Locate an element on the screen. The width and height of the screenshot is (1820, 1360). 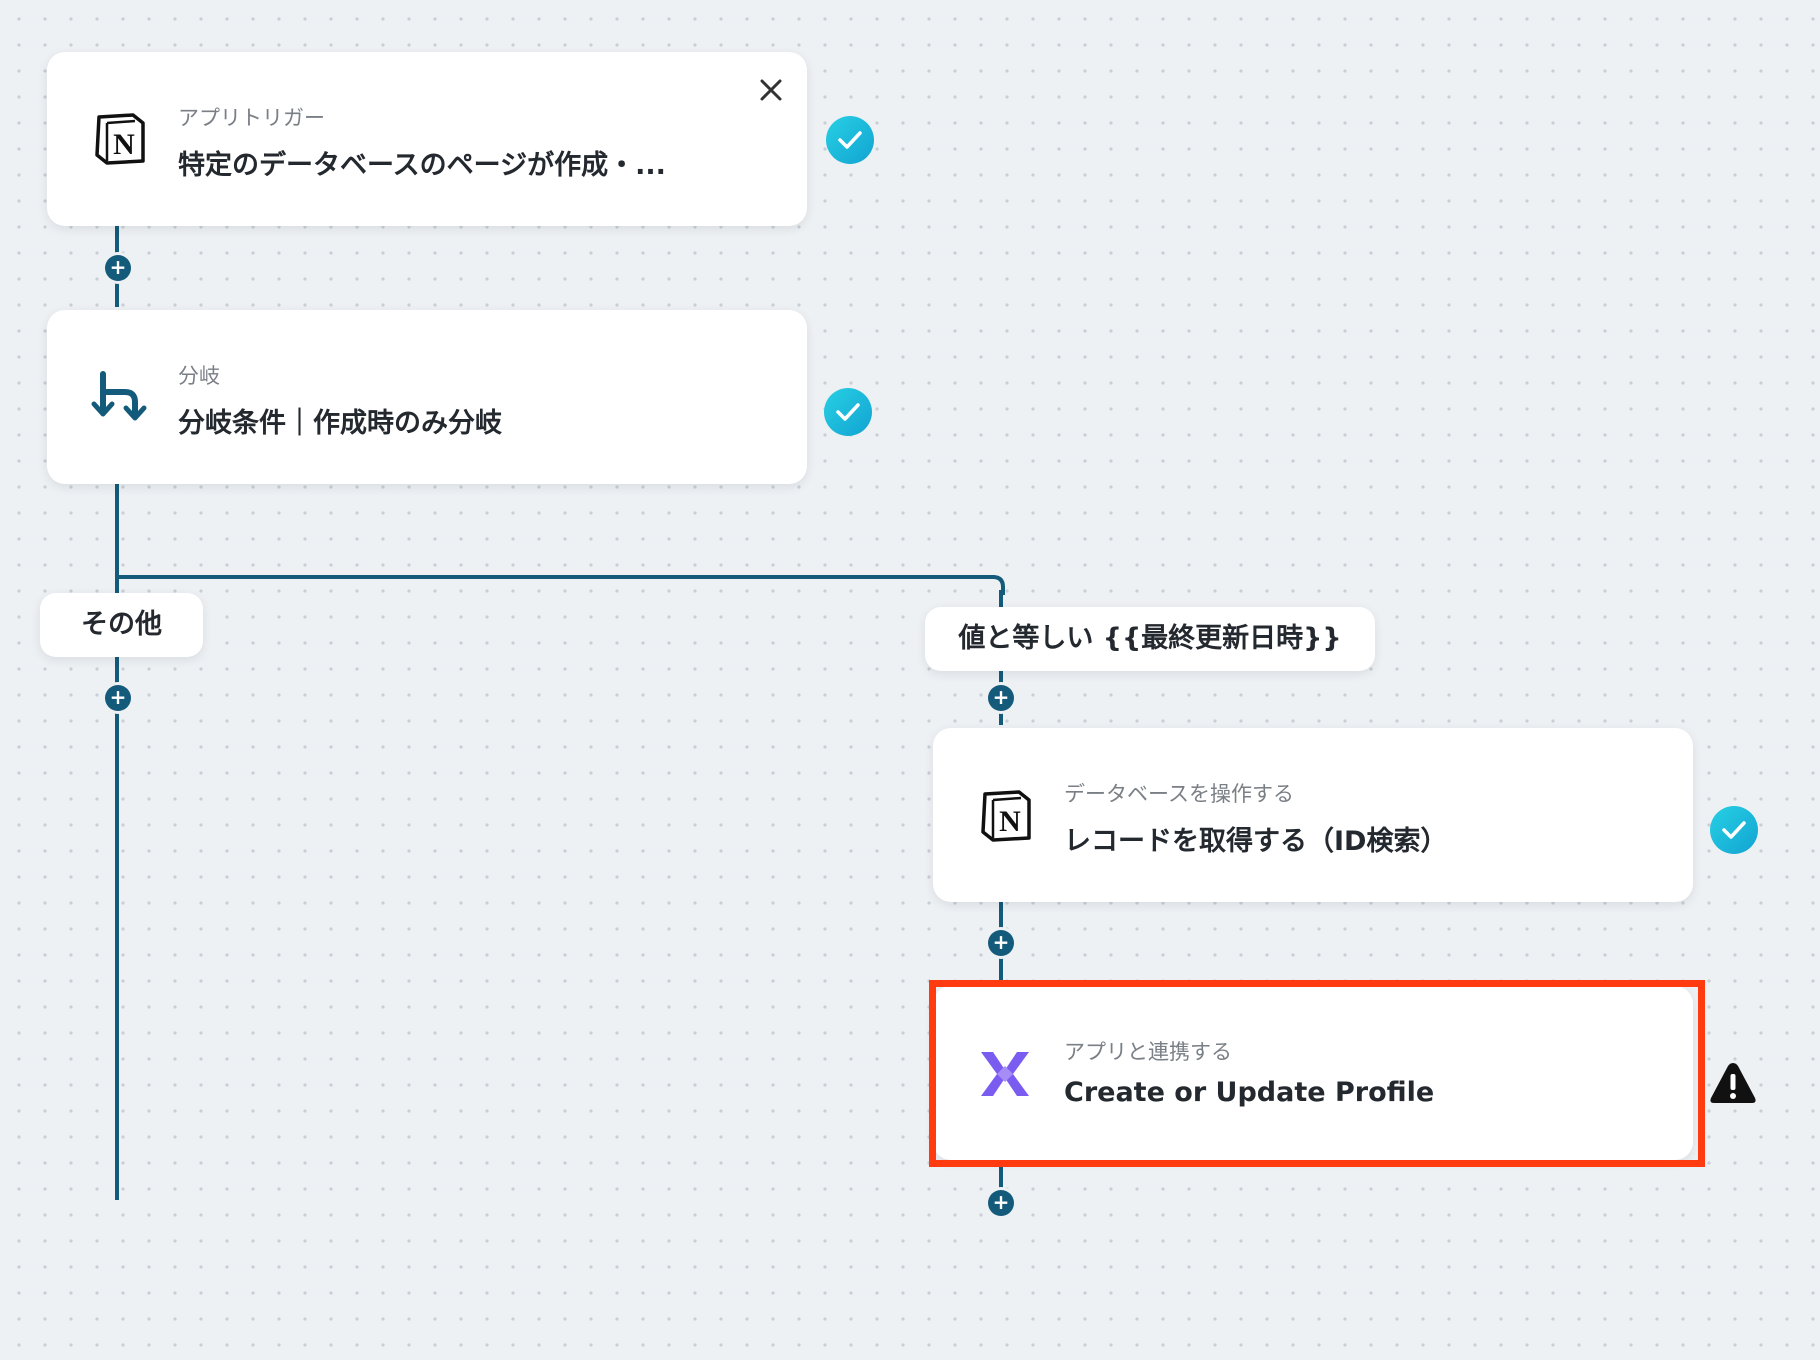
branch-icon is located at coordinates (119, 396).